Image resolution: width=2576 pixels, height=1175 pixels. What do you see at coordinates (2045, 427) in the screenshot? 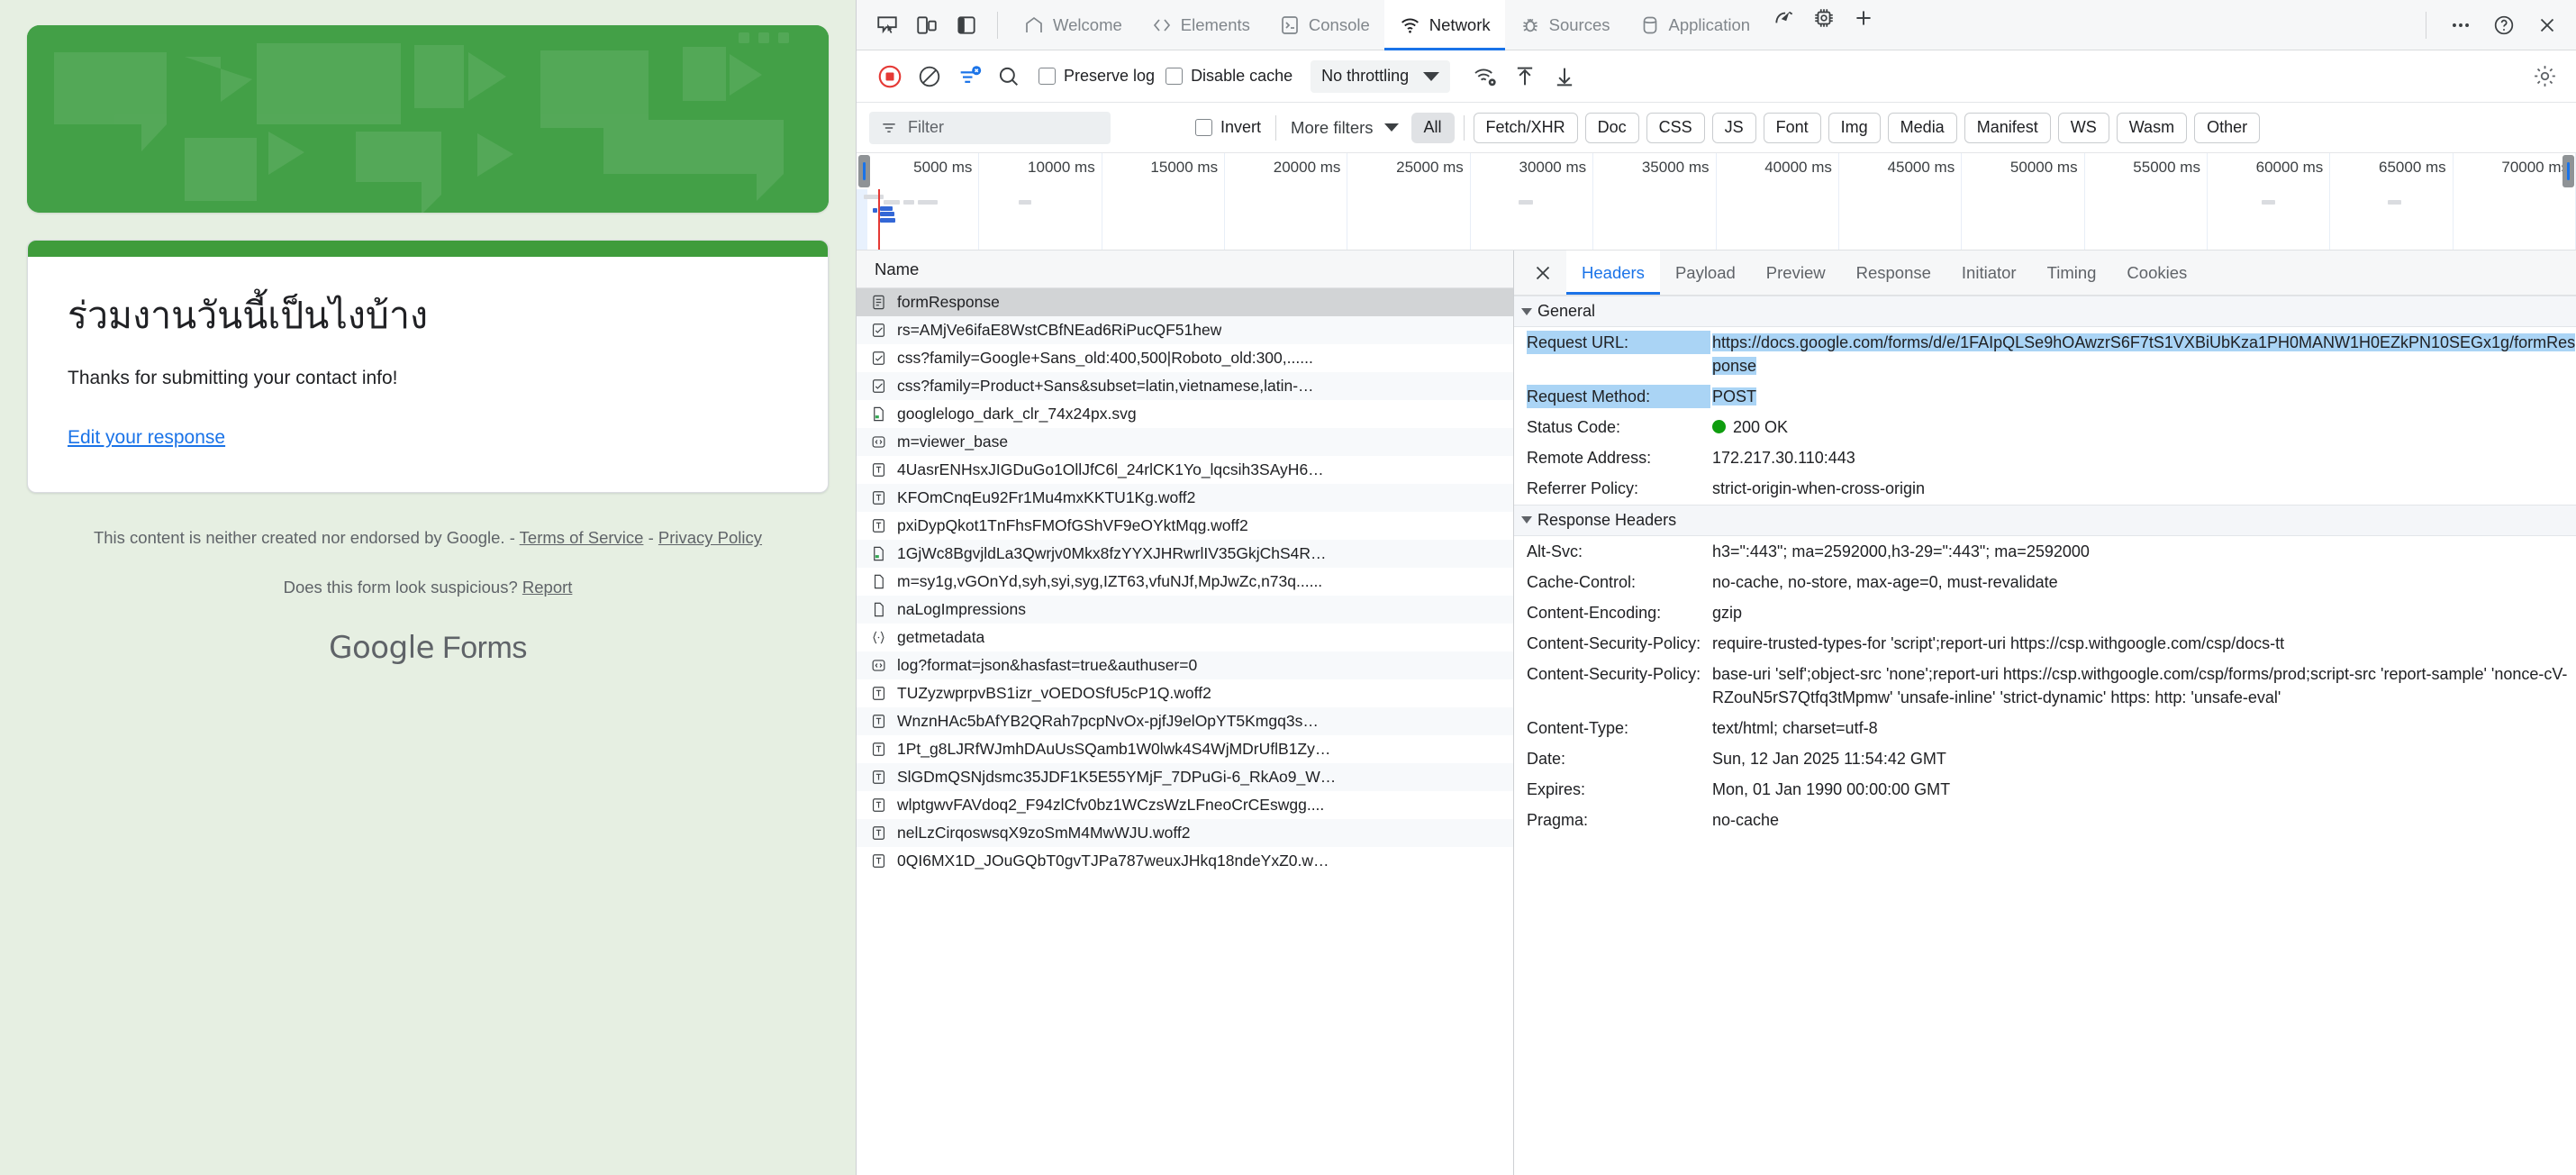
I see `header-row: Status Code: 200 OK` at bounding box center [2045, 427].